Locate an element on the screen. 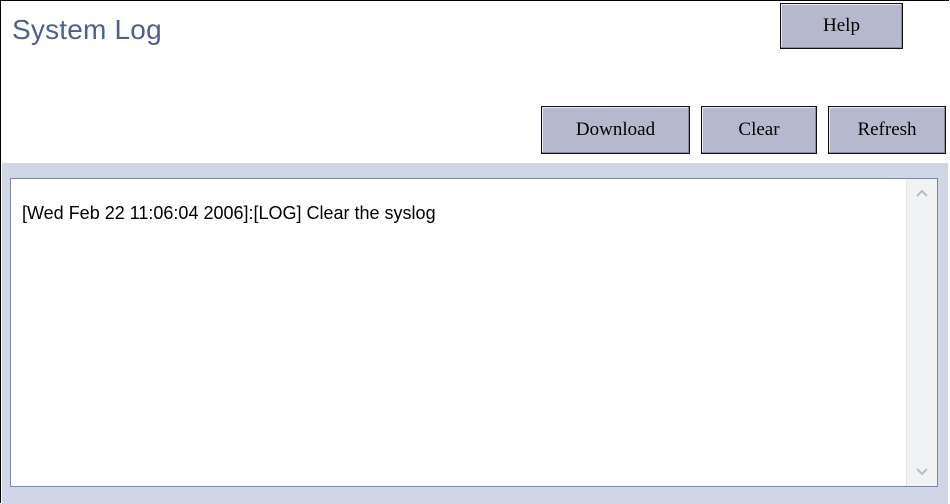 The image size is (950, 504). download-button: Download is located at coordinates (615, 130).